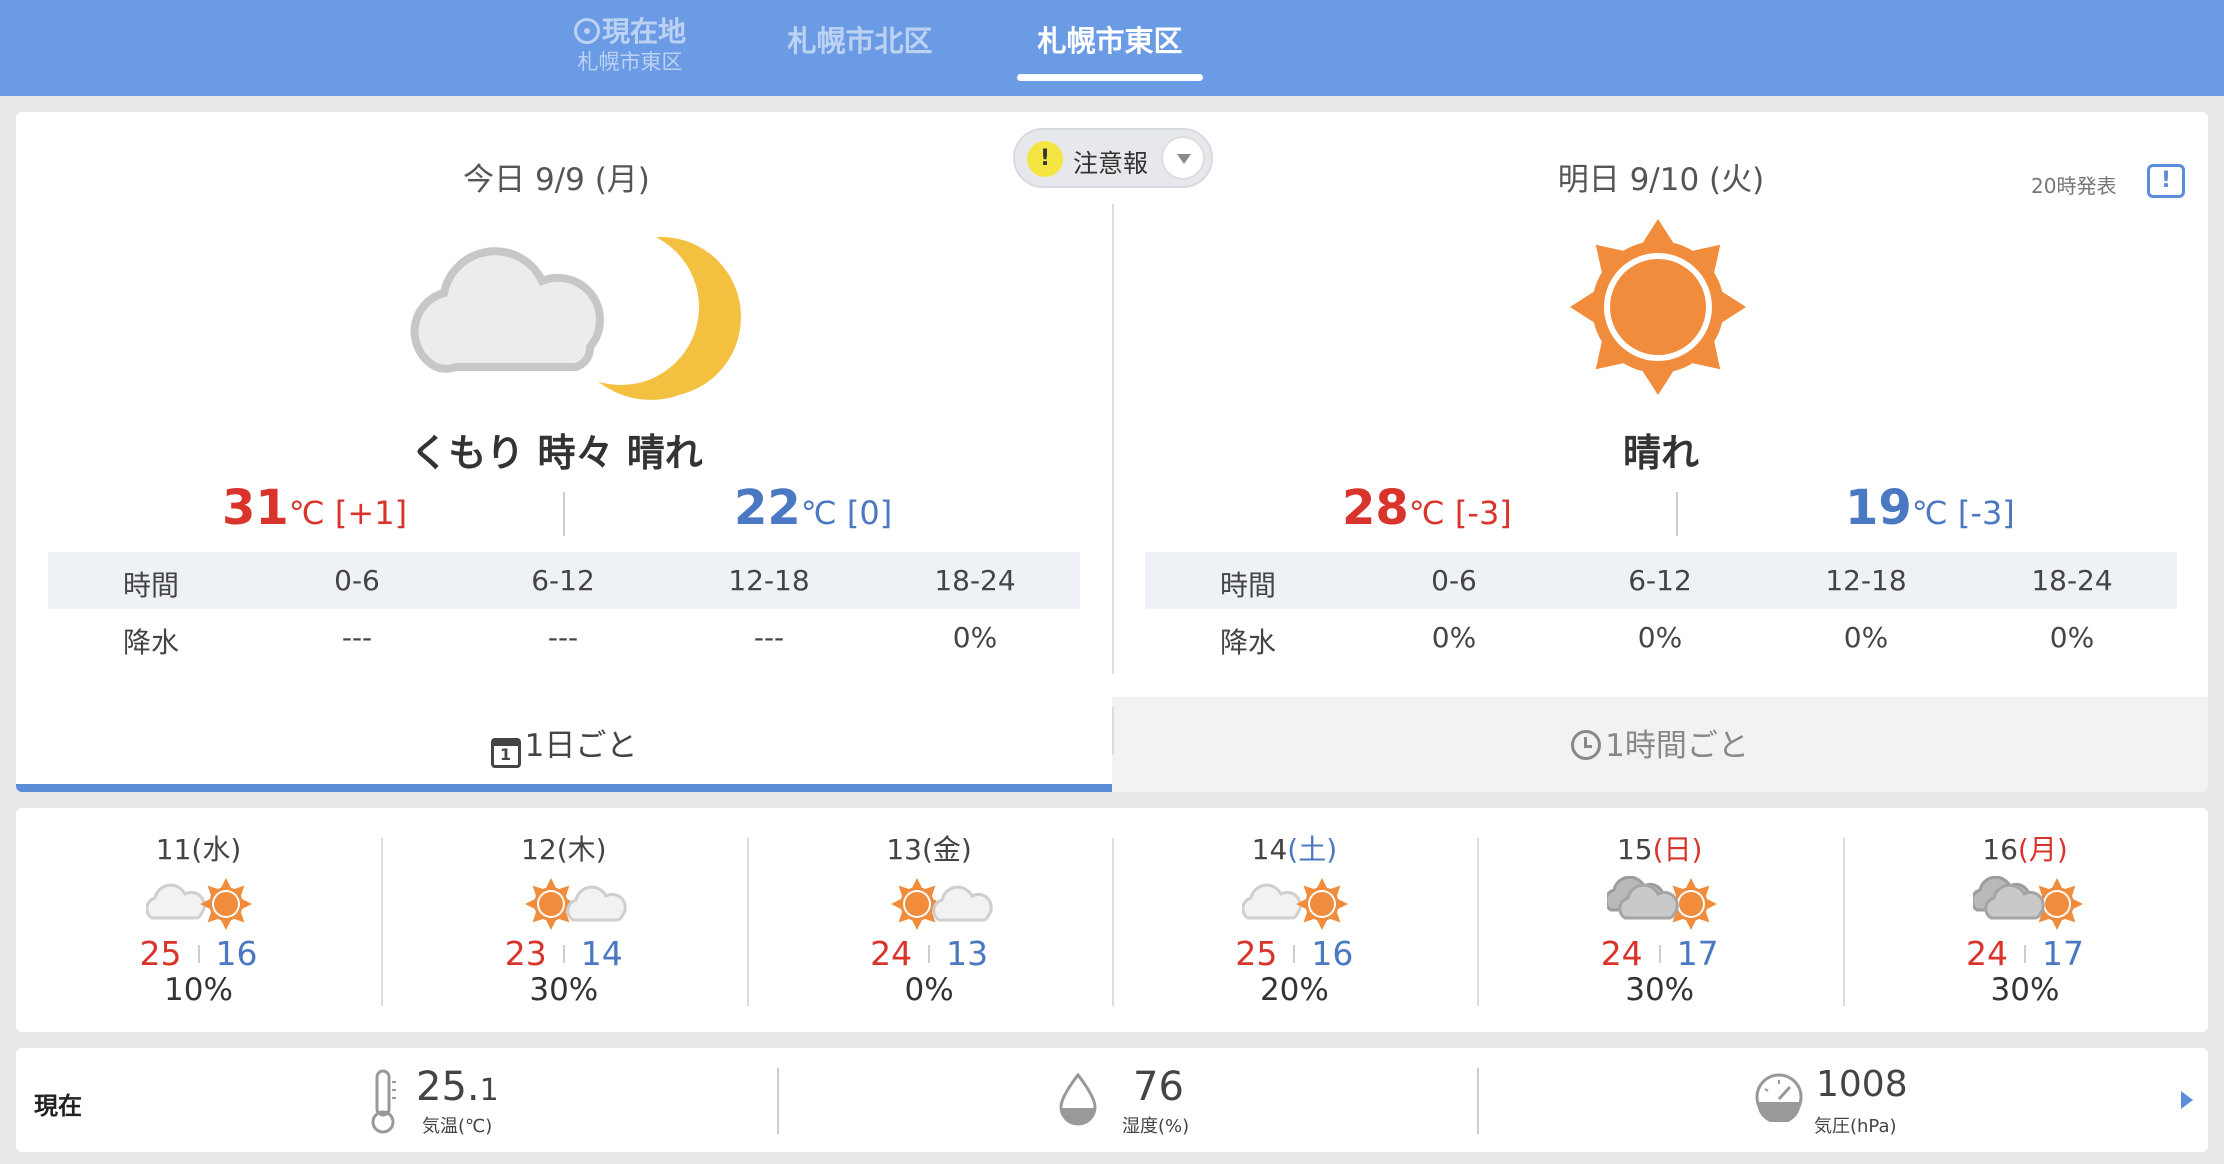  I want to click on current-location-sub: 札幌市東区, so click(630, 62).